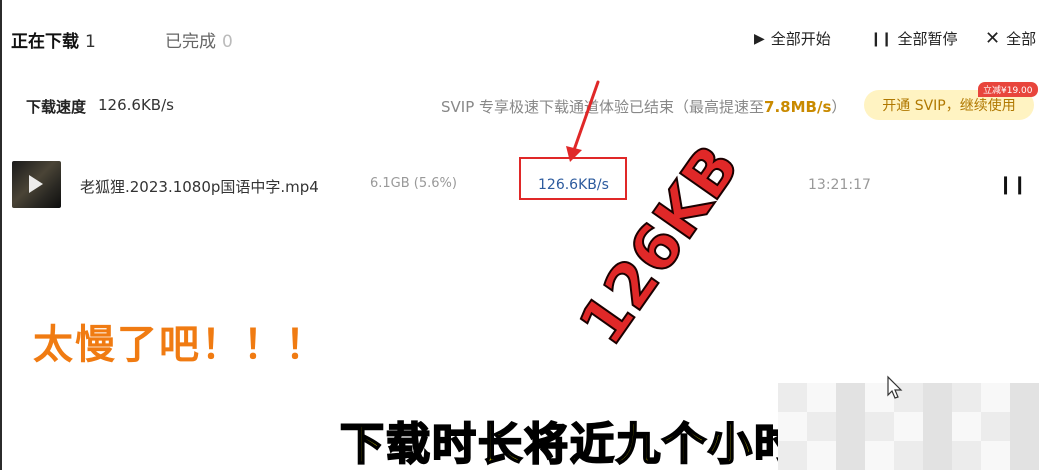 The height and width of the screenshot is (472, 1039). Describe the element at coordinates (993, 38) in the screenshot. I see `close-icon: ✕` at that location.